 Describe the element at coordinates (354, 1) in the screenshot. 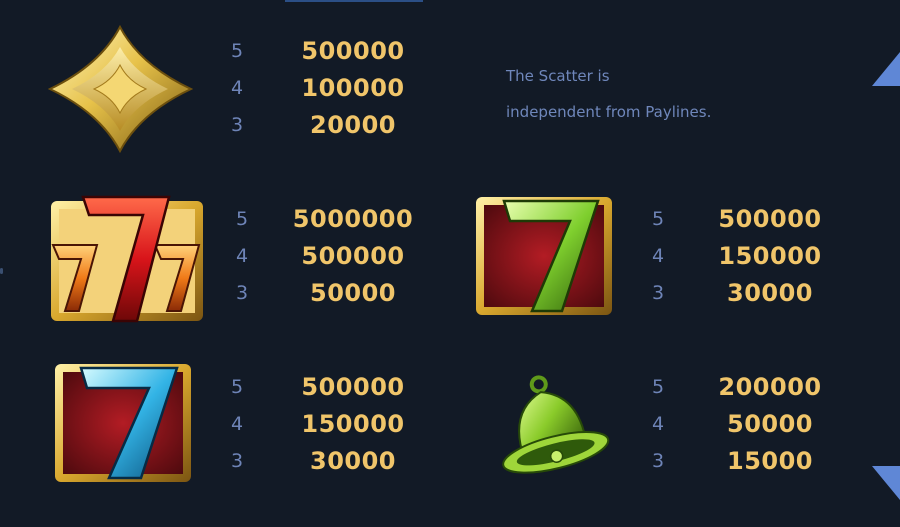

I see `top-accent-line` at that location.